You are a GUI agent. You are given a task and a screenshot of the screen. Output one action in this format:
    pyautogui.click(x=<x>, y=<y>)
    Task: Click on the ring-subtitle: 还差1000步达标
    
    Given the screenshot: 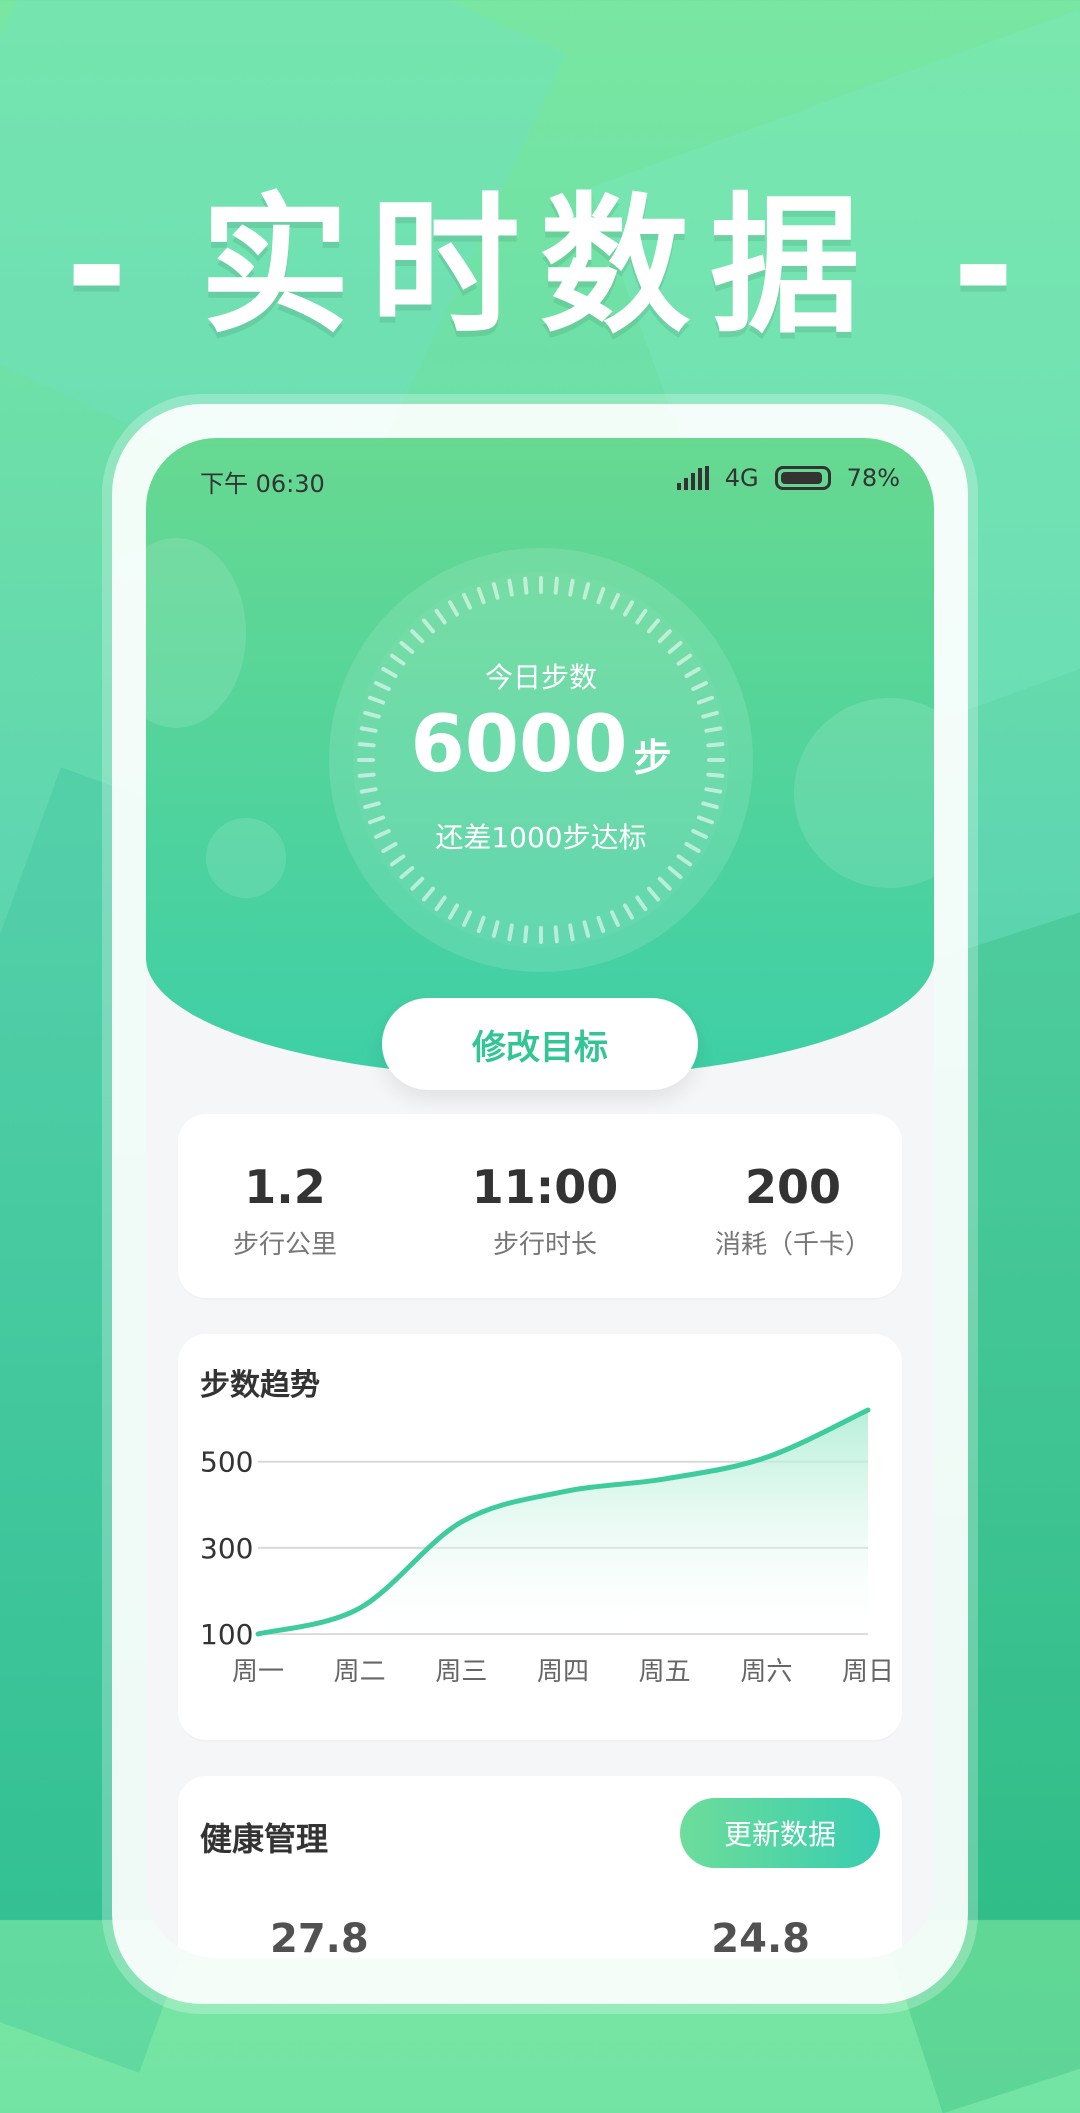 What is the action you would take?
    pyautogui.click(x=541, y=837)
    